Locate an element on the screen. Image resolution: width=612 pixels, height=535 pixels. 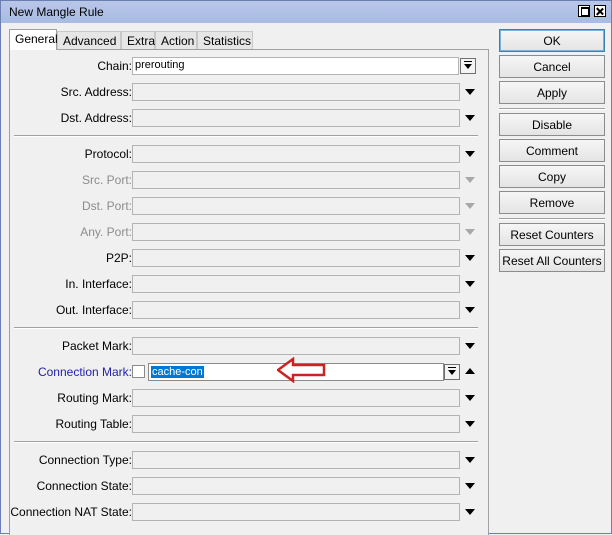
connection-mark-dropdown-icon is located at coordinates (452, 372).